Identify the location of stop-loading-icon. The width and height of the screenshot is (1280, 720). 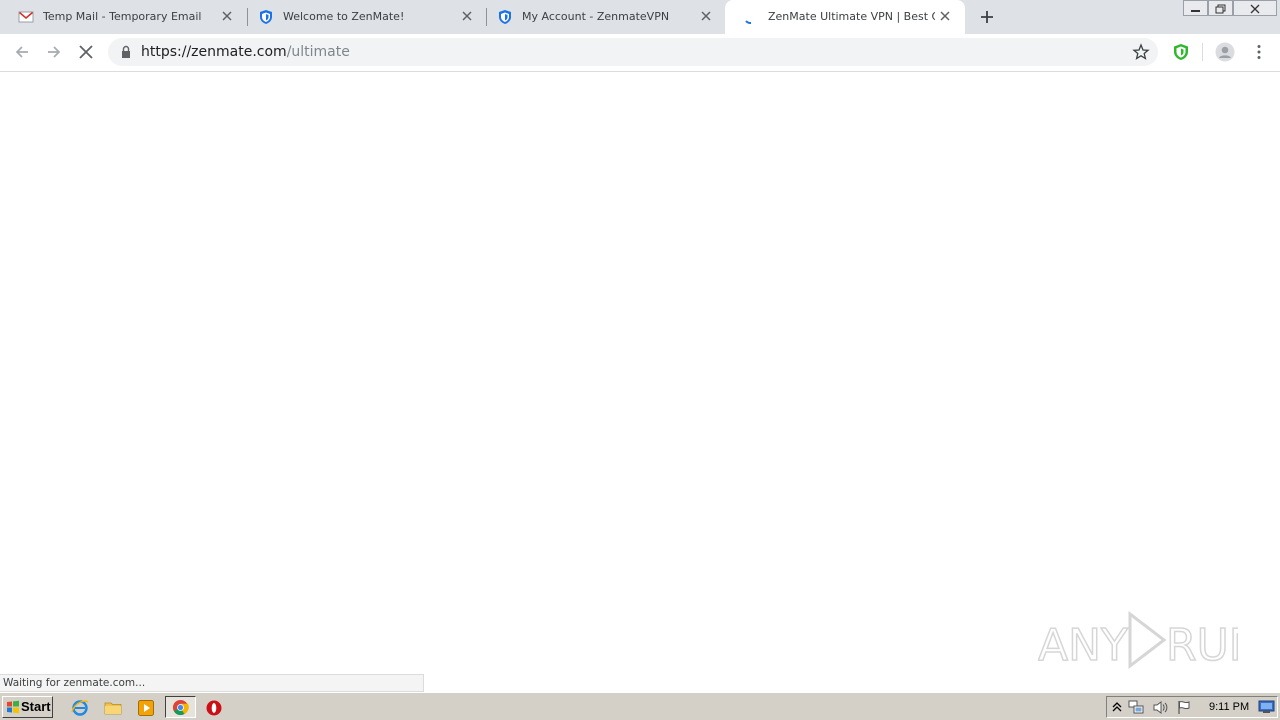
(86, 52).